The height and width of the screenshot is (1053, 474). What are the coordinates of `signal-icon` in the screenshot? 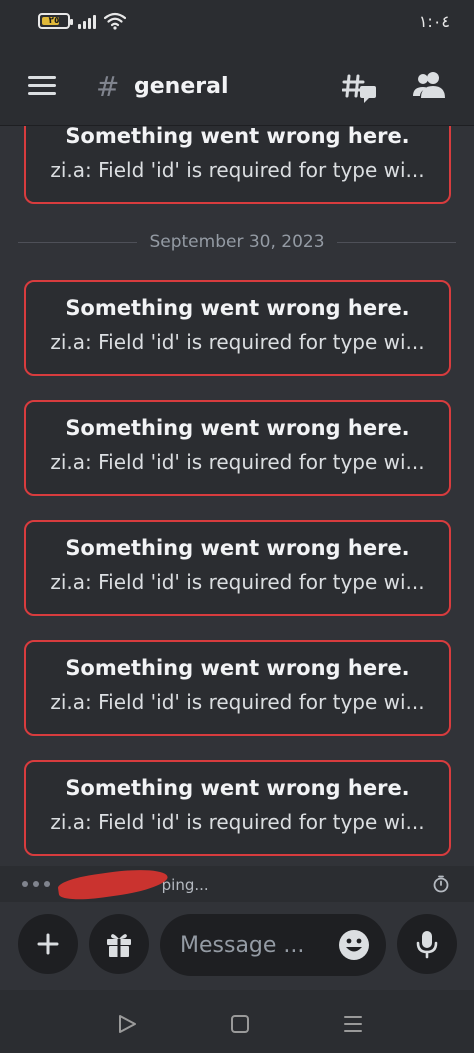 It's located at (87, 21).